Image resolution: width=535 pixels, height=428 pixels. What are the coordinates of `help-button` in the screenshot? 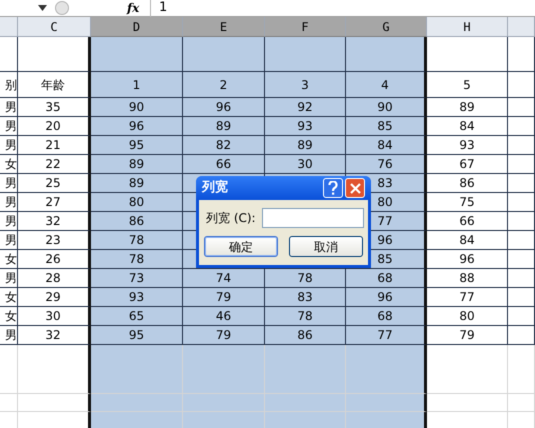 It's located at (333, 188).